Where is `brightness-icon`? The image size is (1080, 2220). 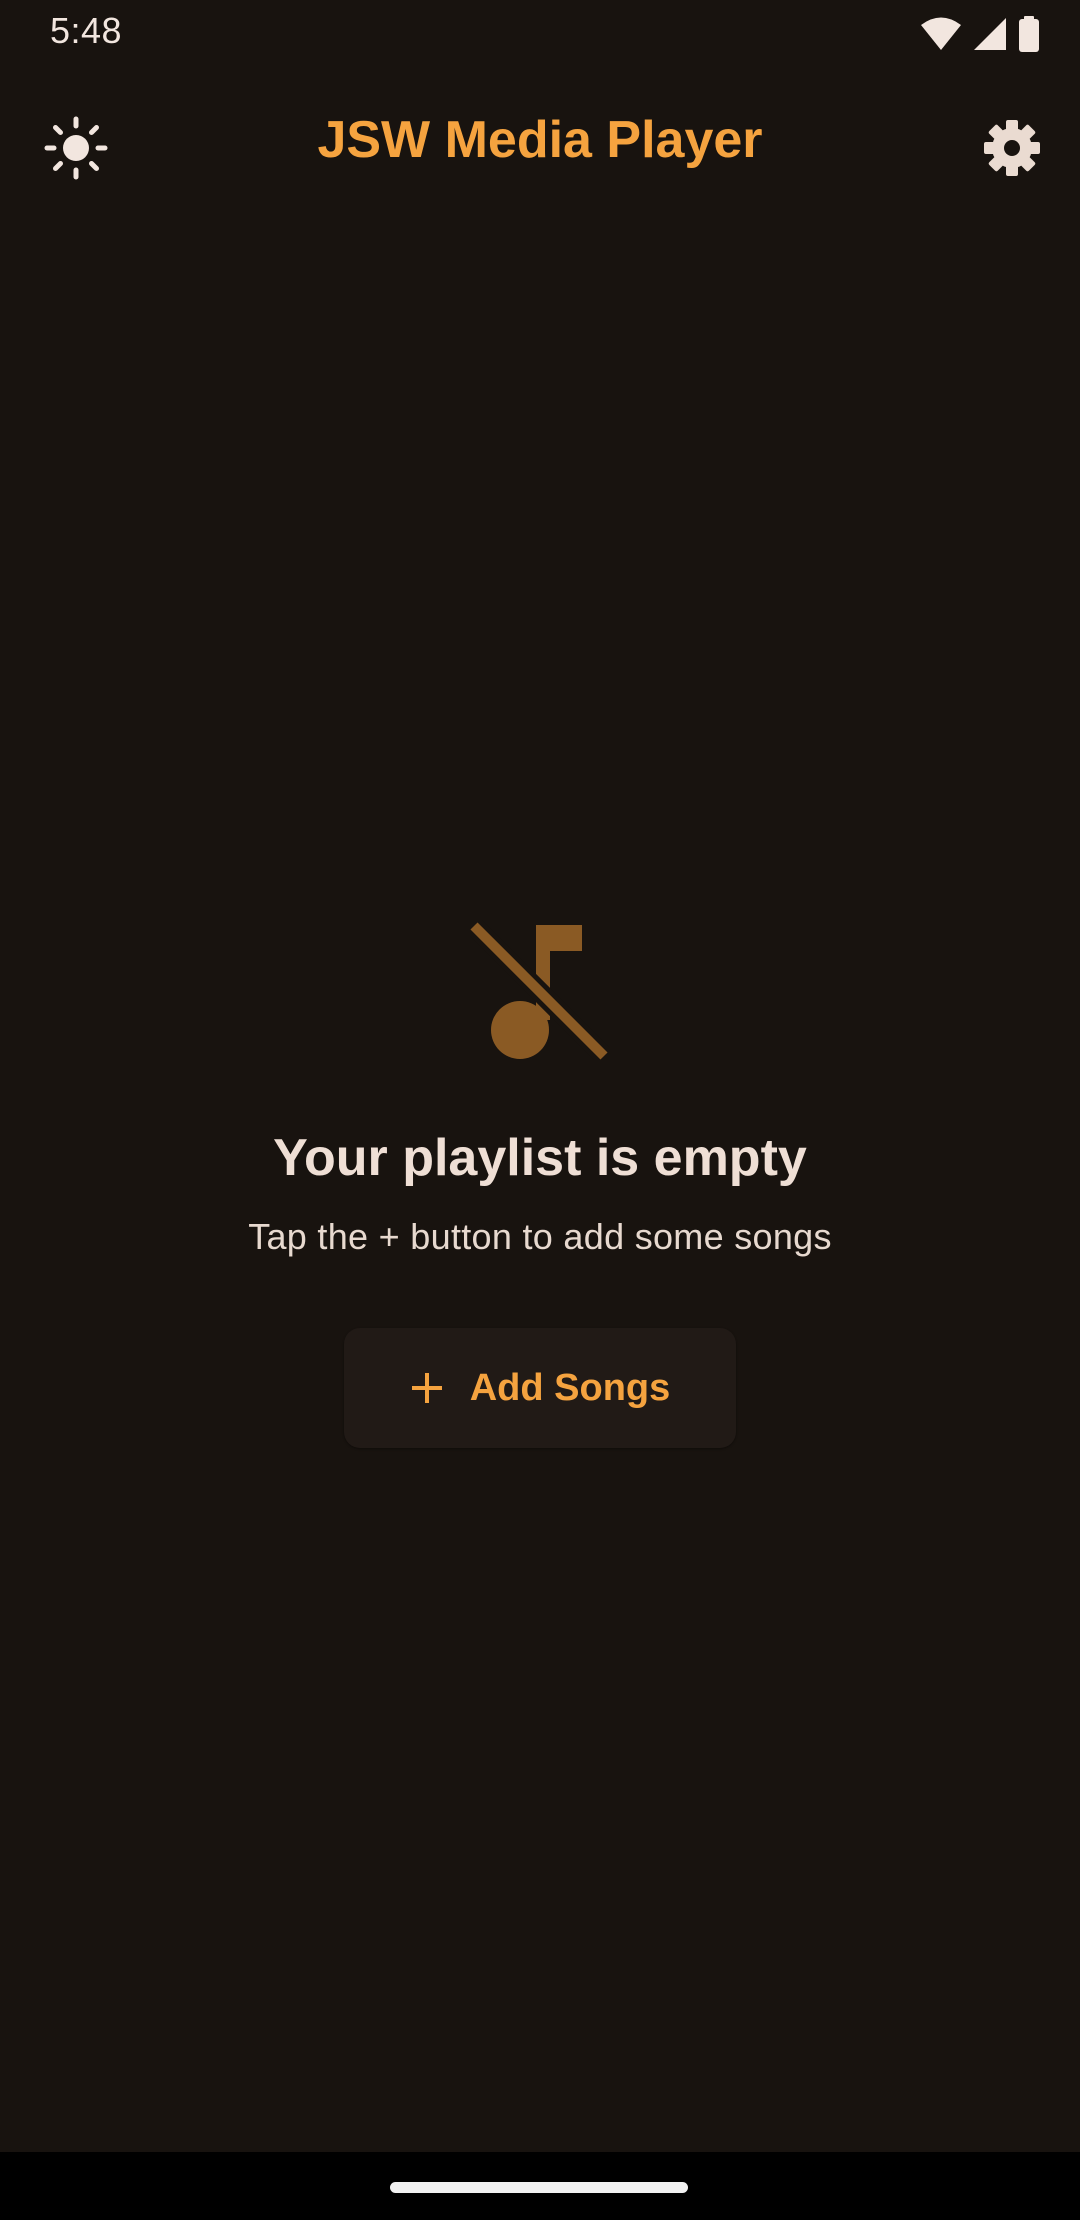
brightness-icon is located at coordinates (76, 148).